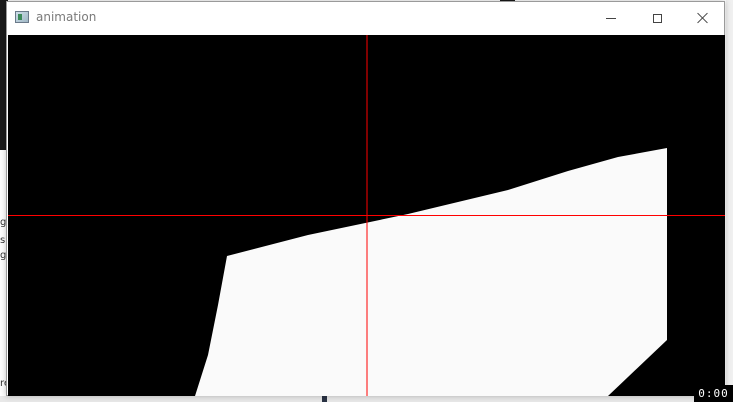 Image resolution: width=733 pixels, height=402 pixels. Describe the element at coordinates (66, 17) in the screenshot. I see `window-title: animation` at that location.